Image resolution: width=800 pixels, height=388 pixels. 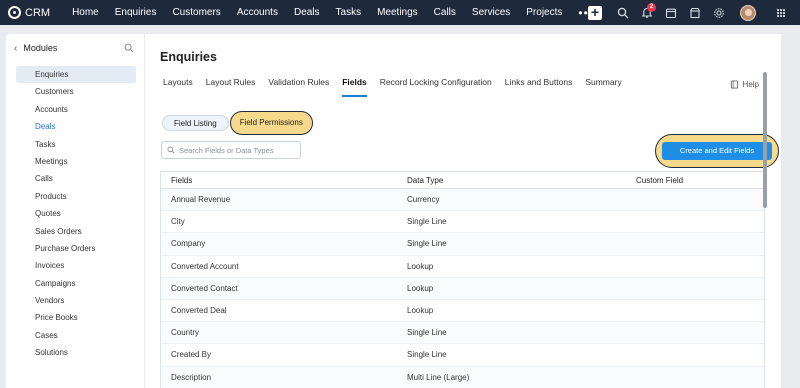 What do you see at coordinates (188, 244) in the screenshot?
I see `field-name-cell: Company` at bounding box center [188, 244].